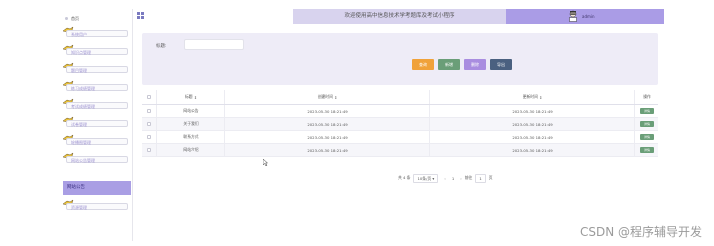 The image size is (714, 246). What do you see at coordinates (573, 16) in the screenshot?
I see `avatar` at bounding box center [573, 16].